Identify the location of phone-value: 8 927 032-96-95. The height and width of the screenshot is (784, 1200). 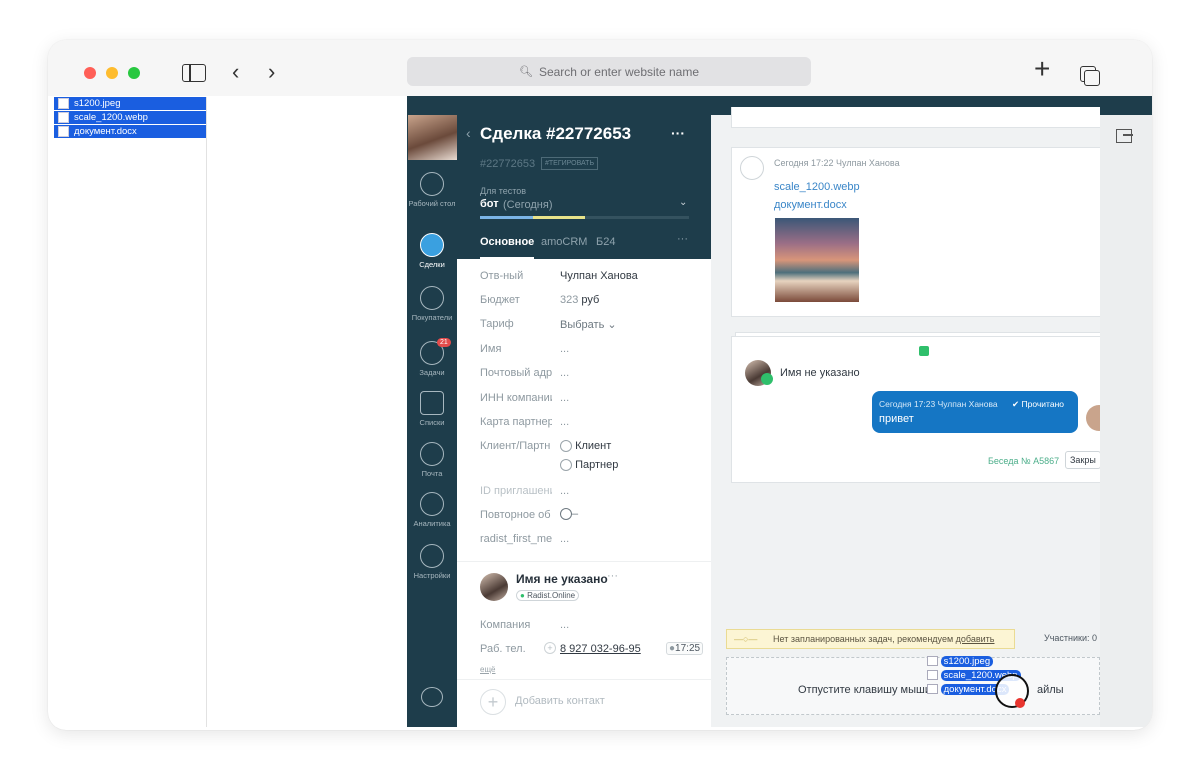
(600, 649).